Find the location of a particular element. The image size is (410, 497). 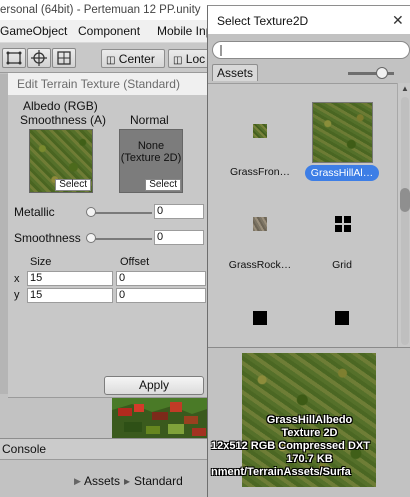

console-tab: Console is located at coordinates (24, 449).